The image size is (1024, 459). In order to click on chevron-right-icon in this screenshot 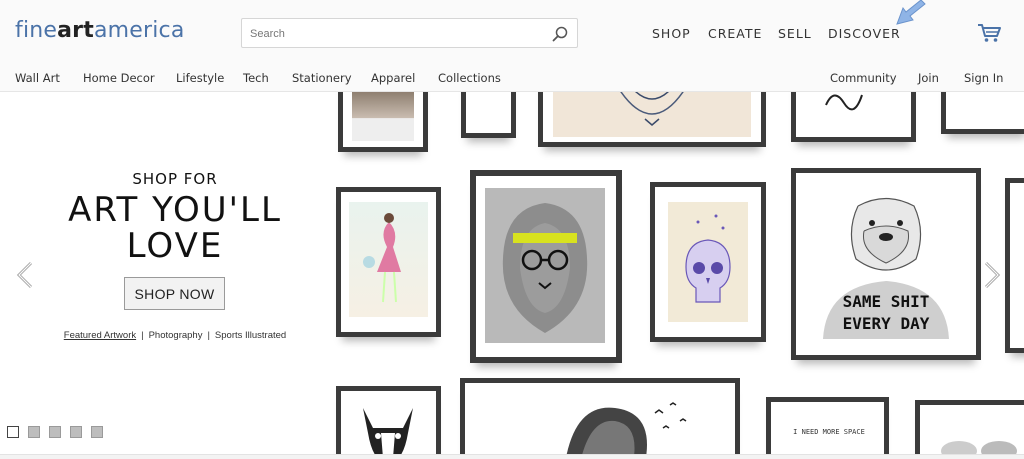, I will do `click(993, 275)`.